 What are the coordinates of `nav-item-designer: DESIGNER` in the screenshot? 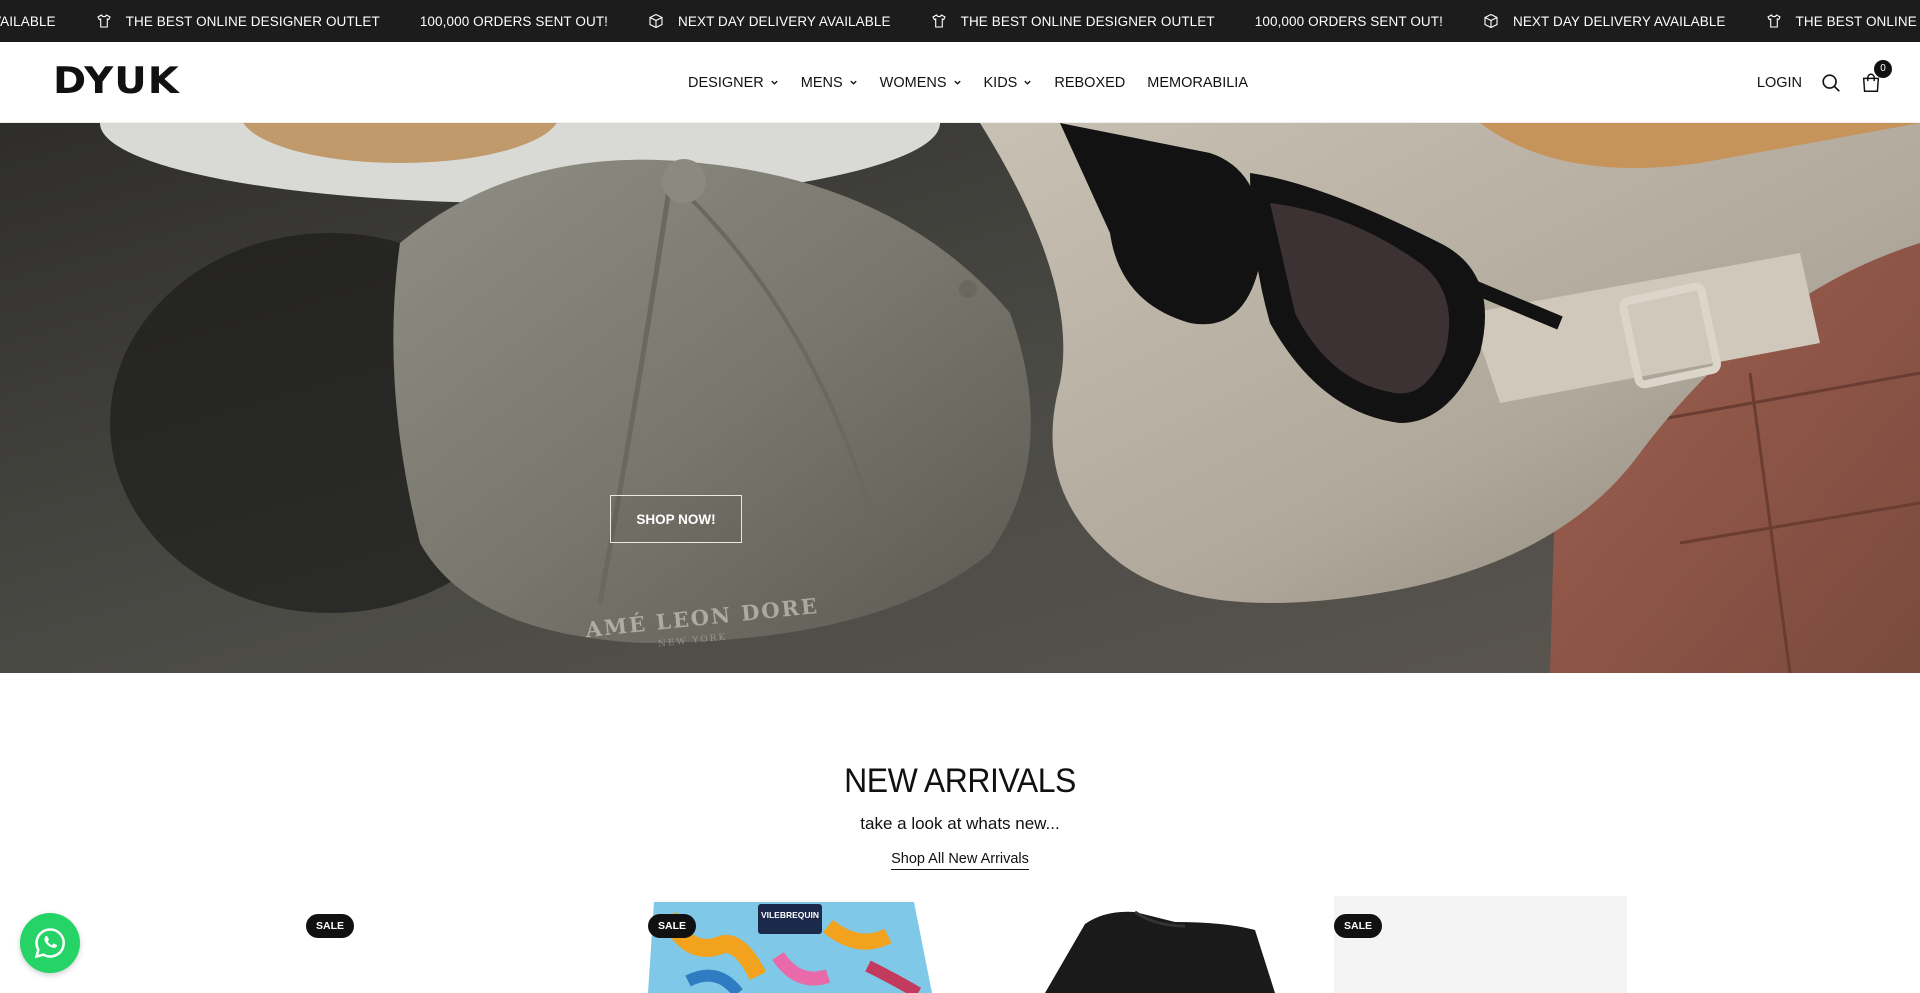 It's located at (733, 83).